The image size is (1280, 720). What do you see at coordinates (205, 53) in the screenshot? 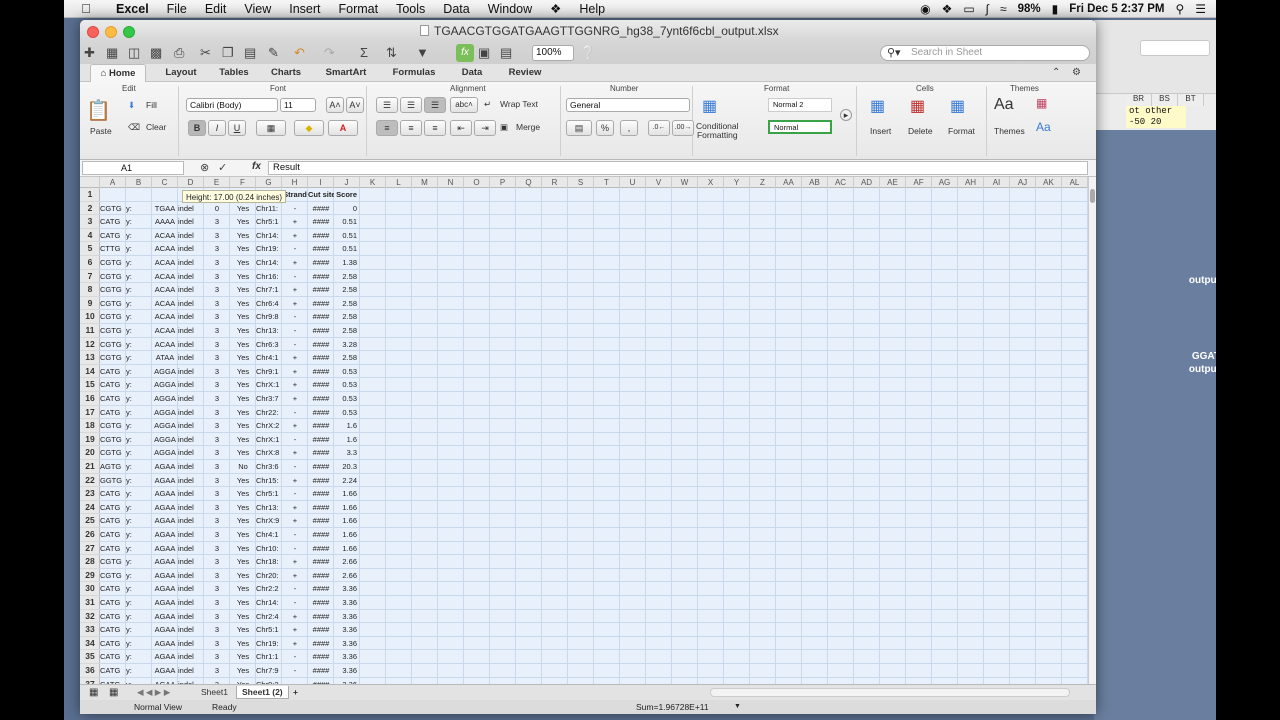
I see `cut-icon: ✂` at bounding box center [205, 53].